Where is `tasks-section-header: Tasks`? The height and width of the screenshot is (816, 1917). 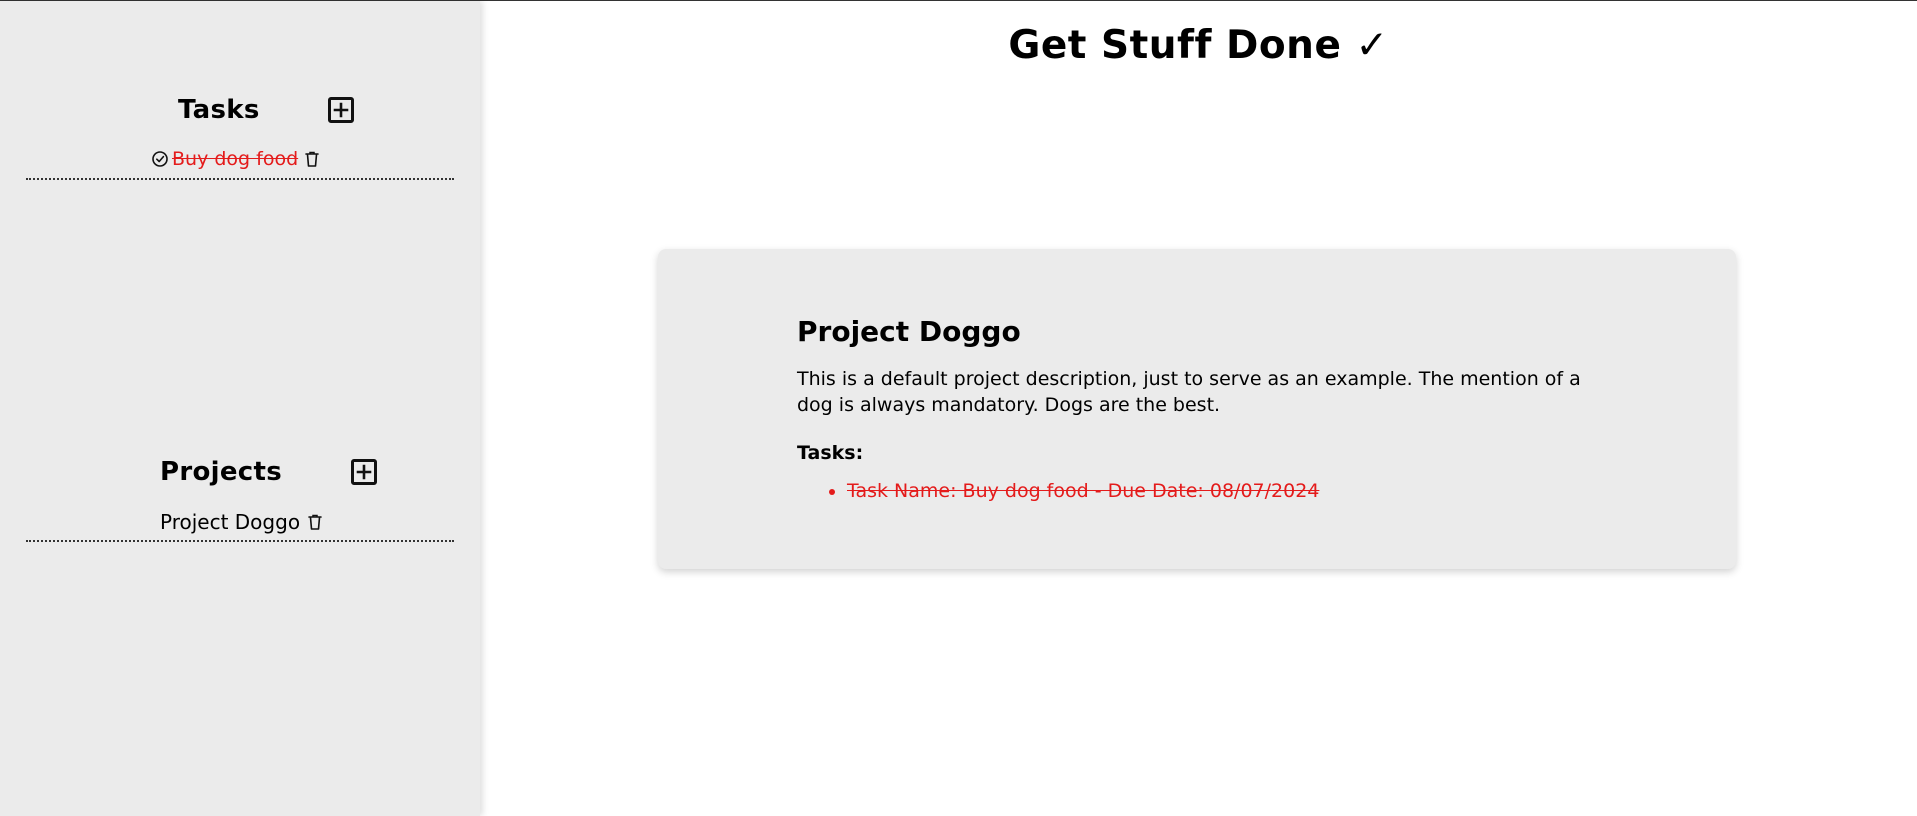
tasks-section-header: Tasks is located at coordinates (266, 110).